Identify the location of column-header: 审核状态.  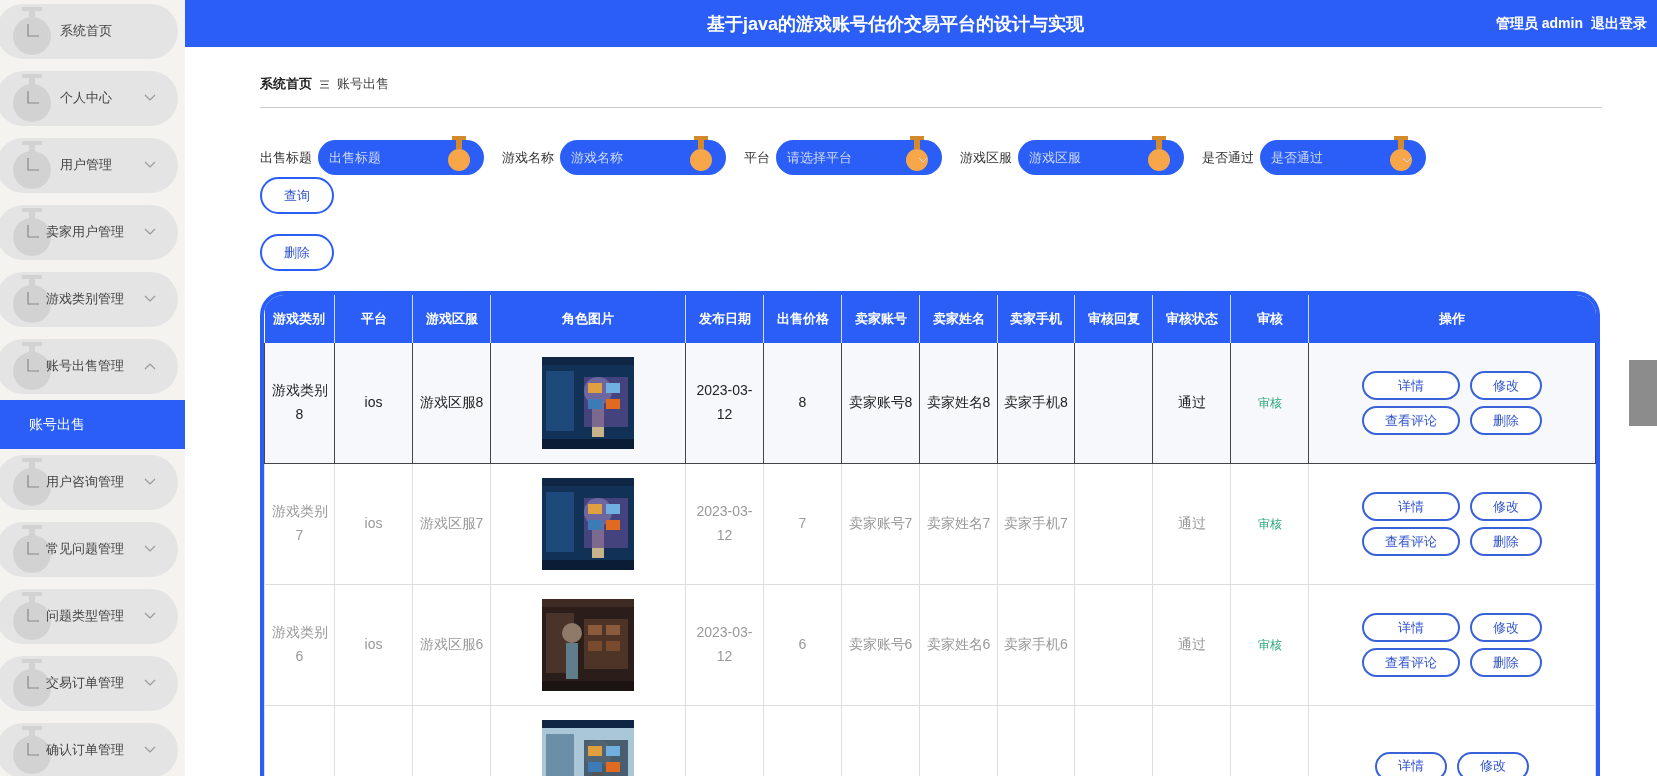
(1191, 319).